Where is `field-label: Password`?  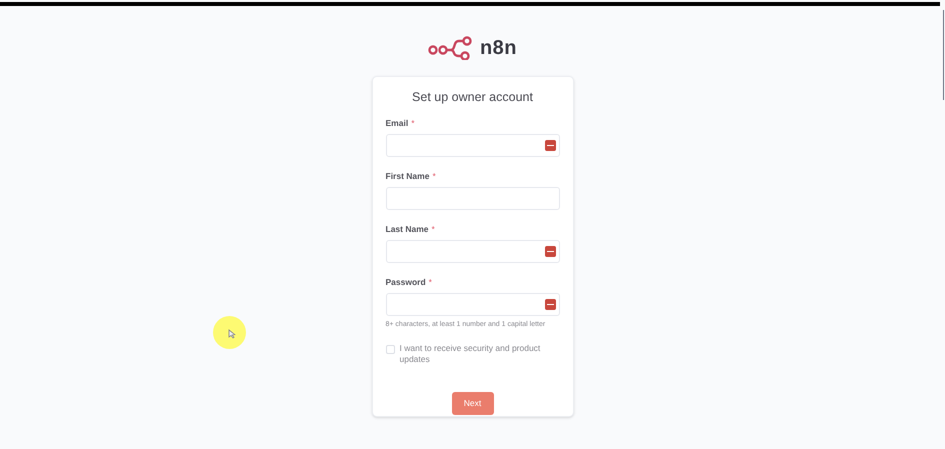 field-label: Password is located at coordinates (406, 282).